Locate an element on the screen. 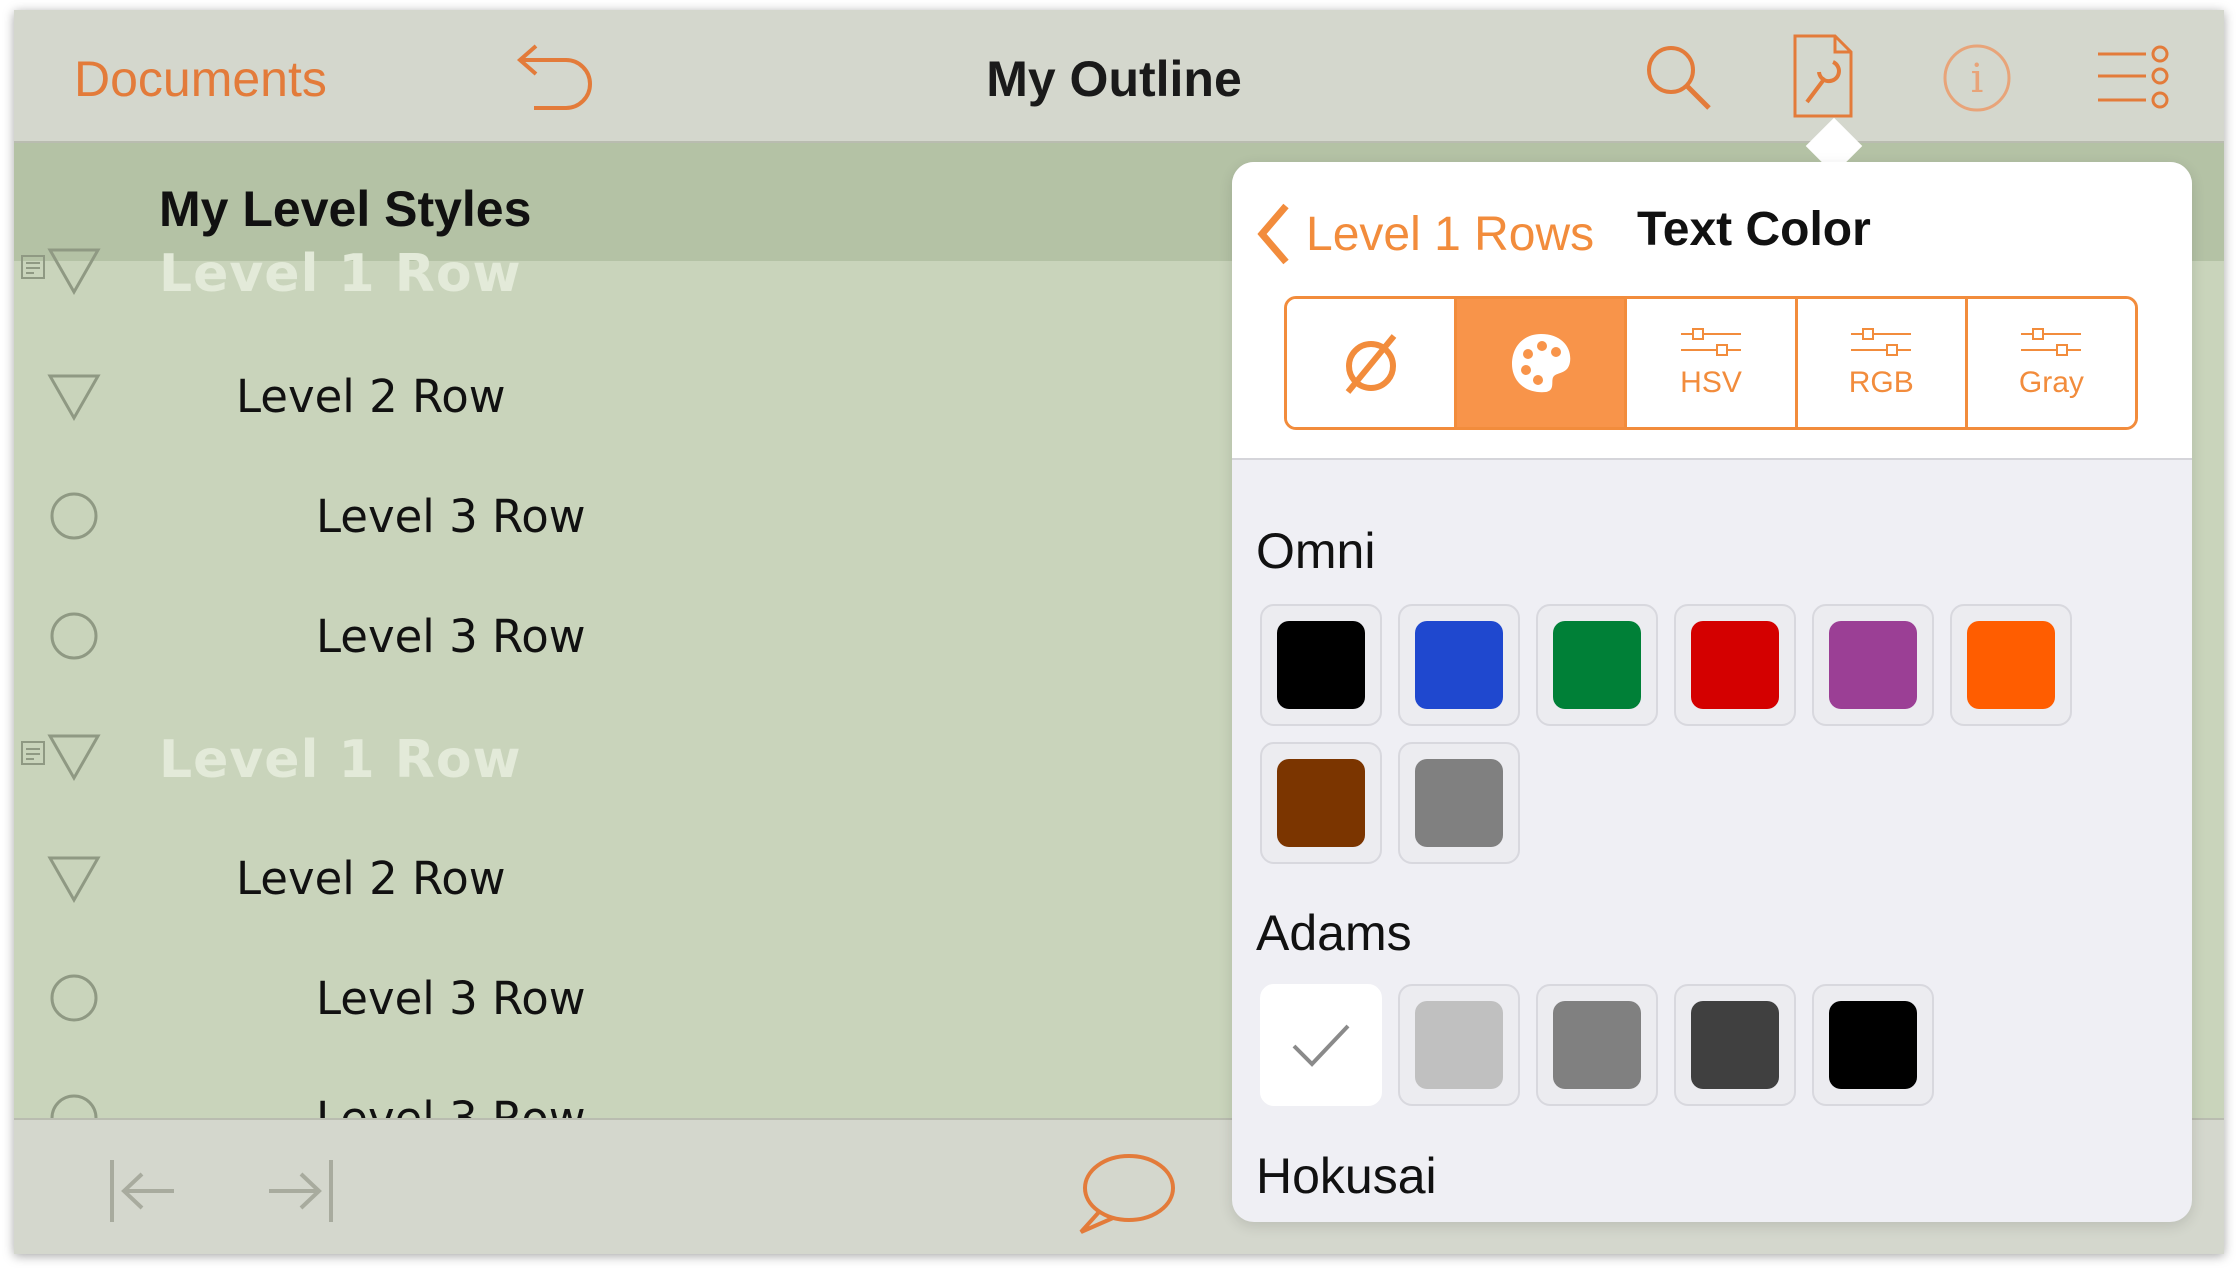  checkmark-icon is located at coordinates (1321, 1045).